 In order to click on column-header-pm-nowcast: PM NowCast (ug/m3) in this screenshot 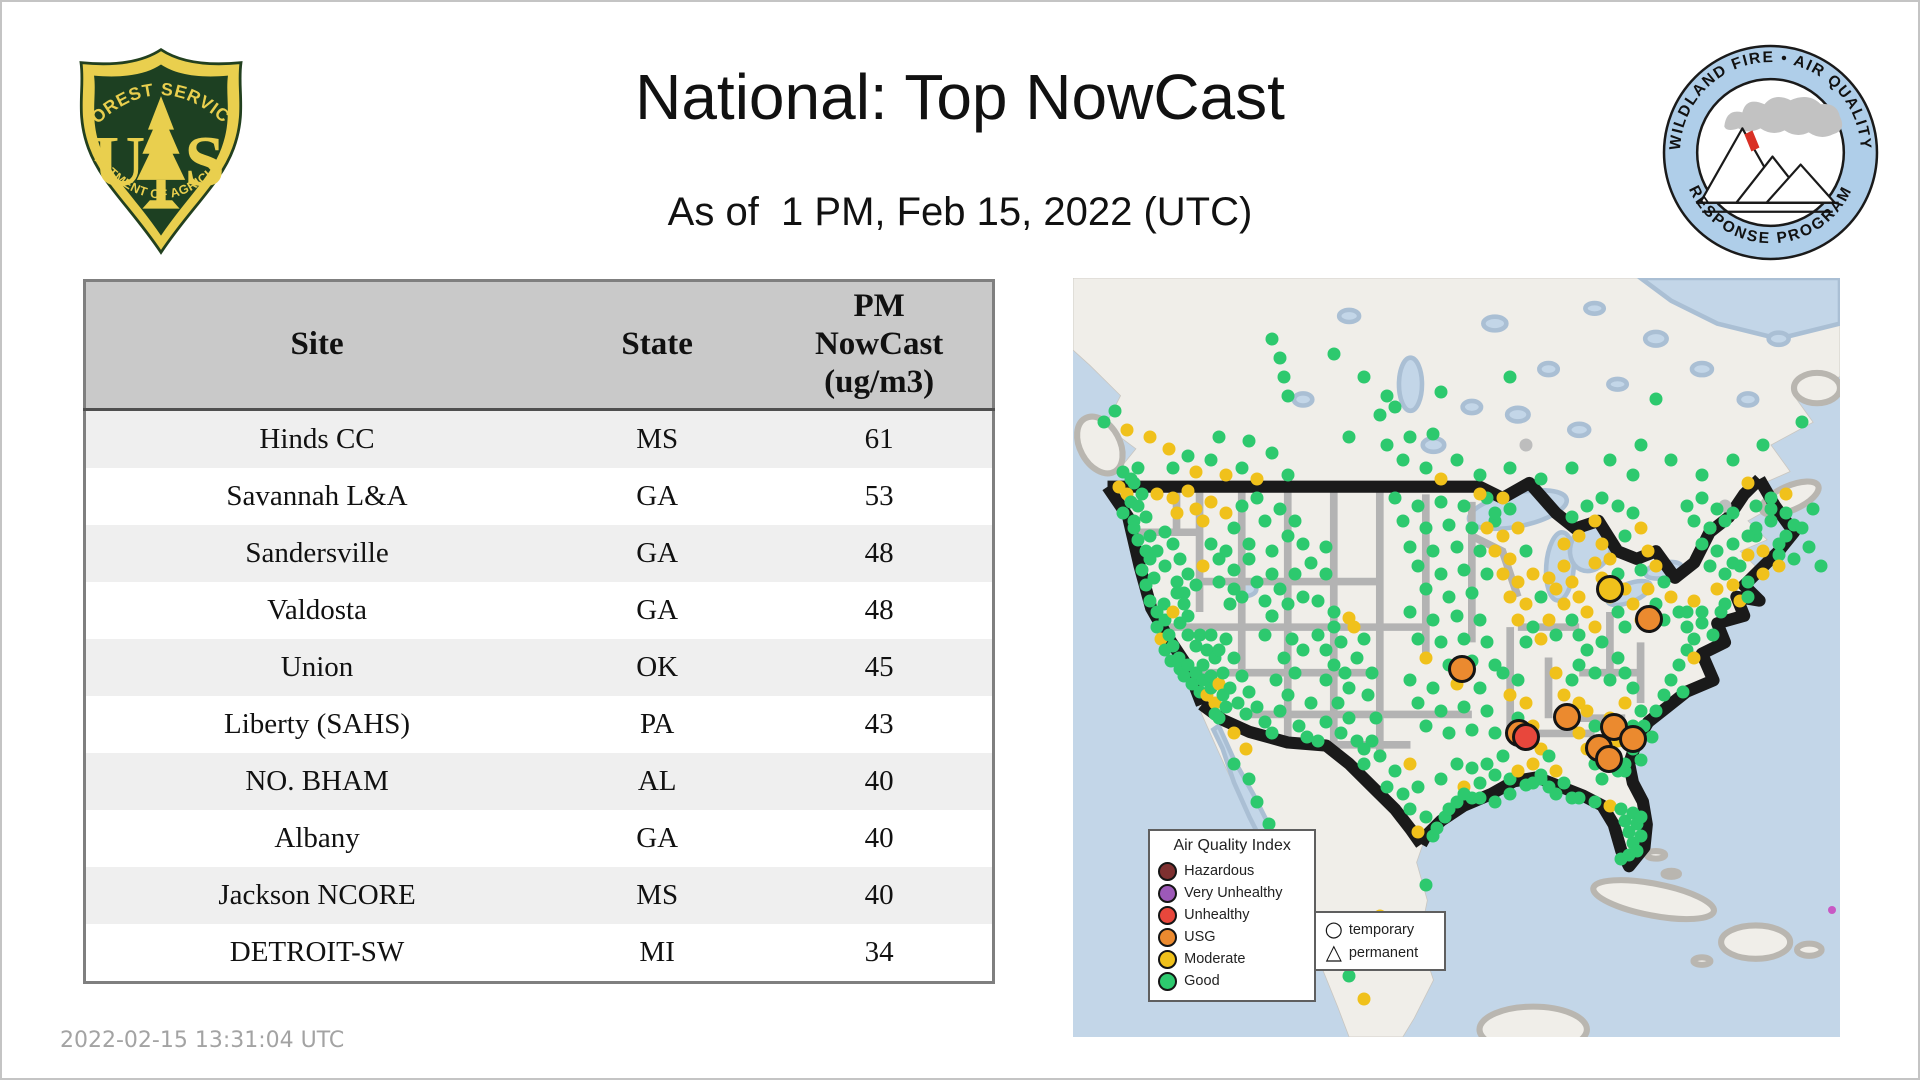, I will do `click(880, 345)`.